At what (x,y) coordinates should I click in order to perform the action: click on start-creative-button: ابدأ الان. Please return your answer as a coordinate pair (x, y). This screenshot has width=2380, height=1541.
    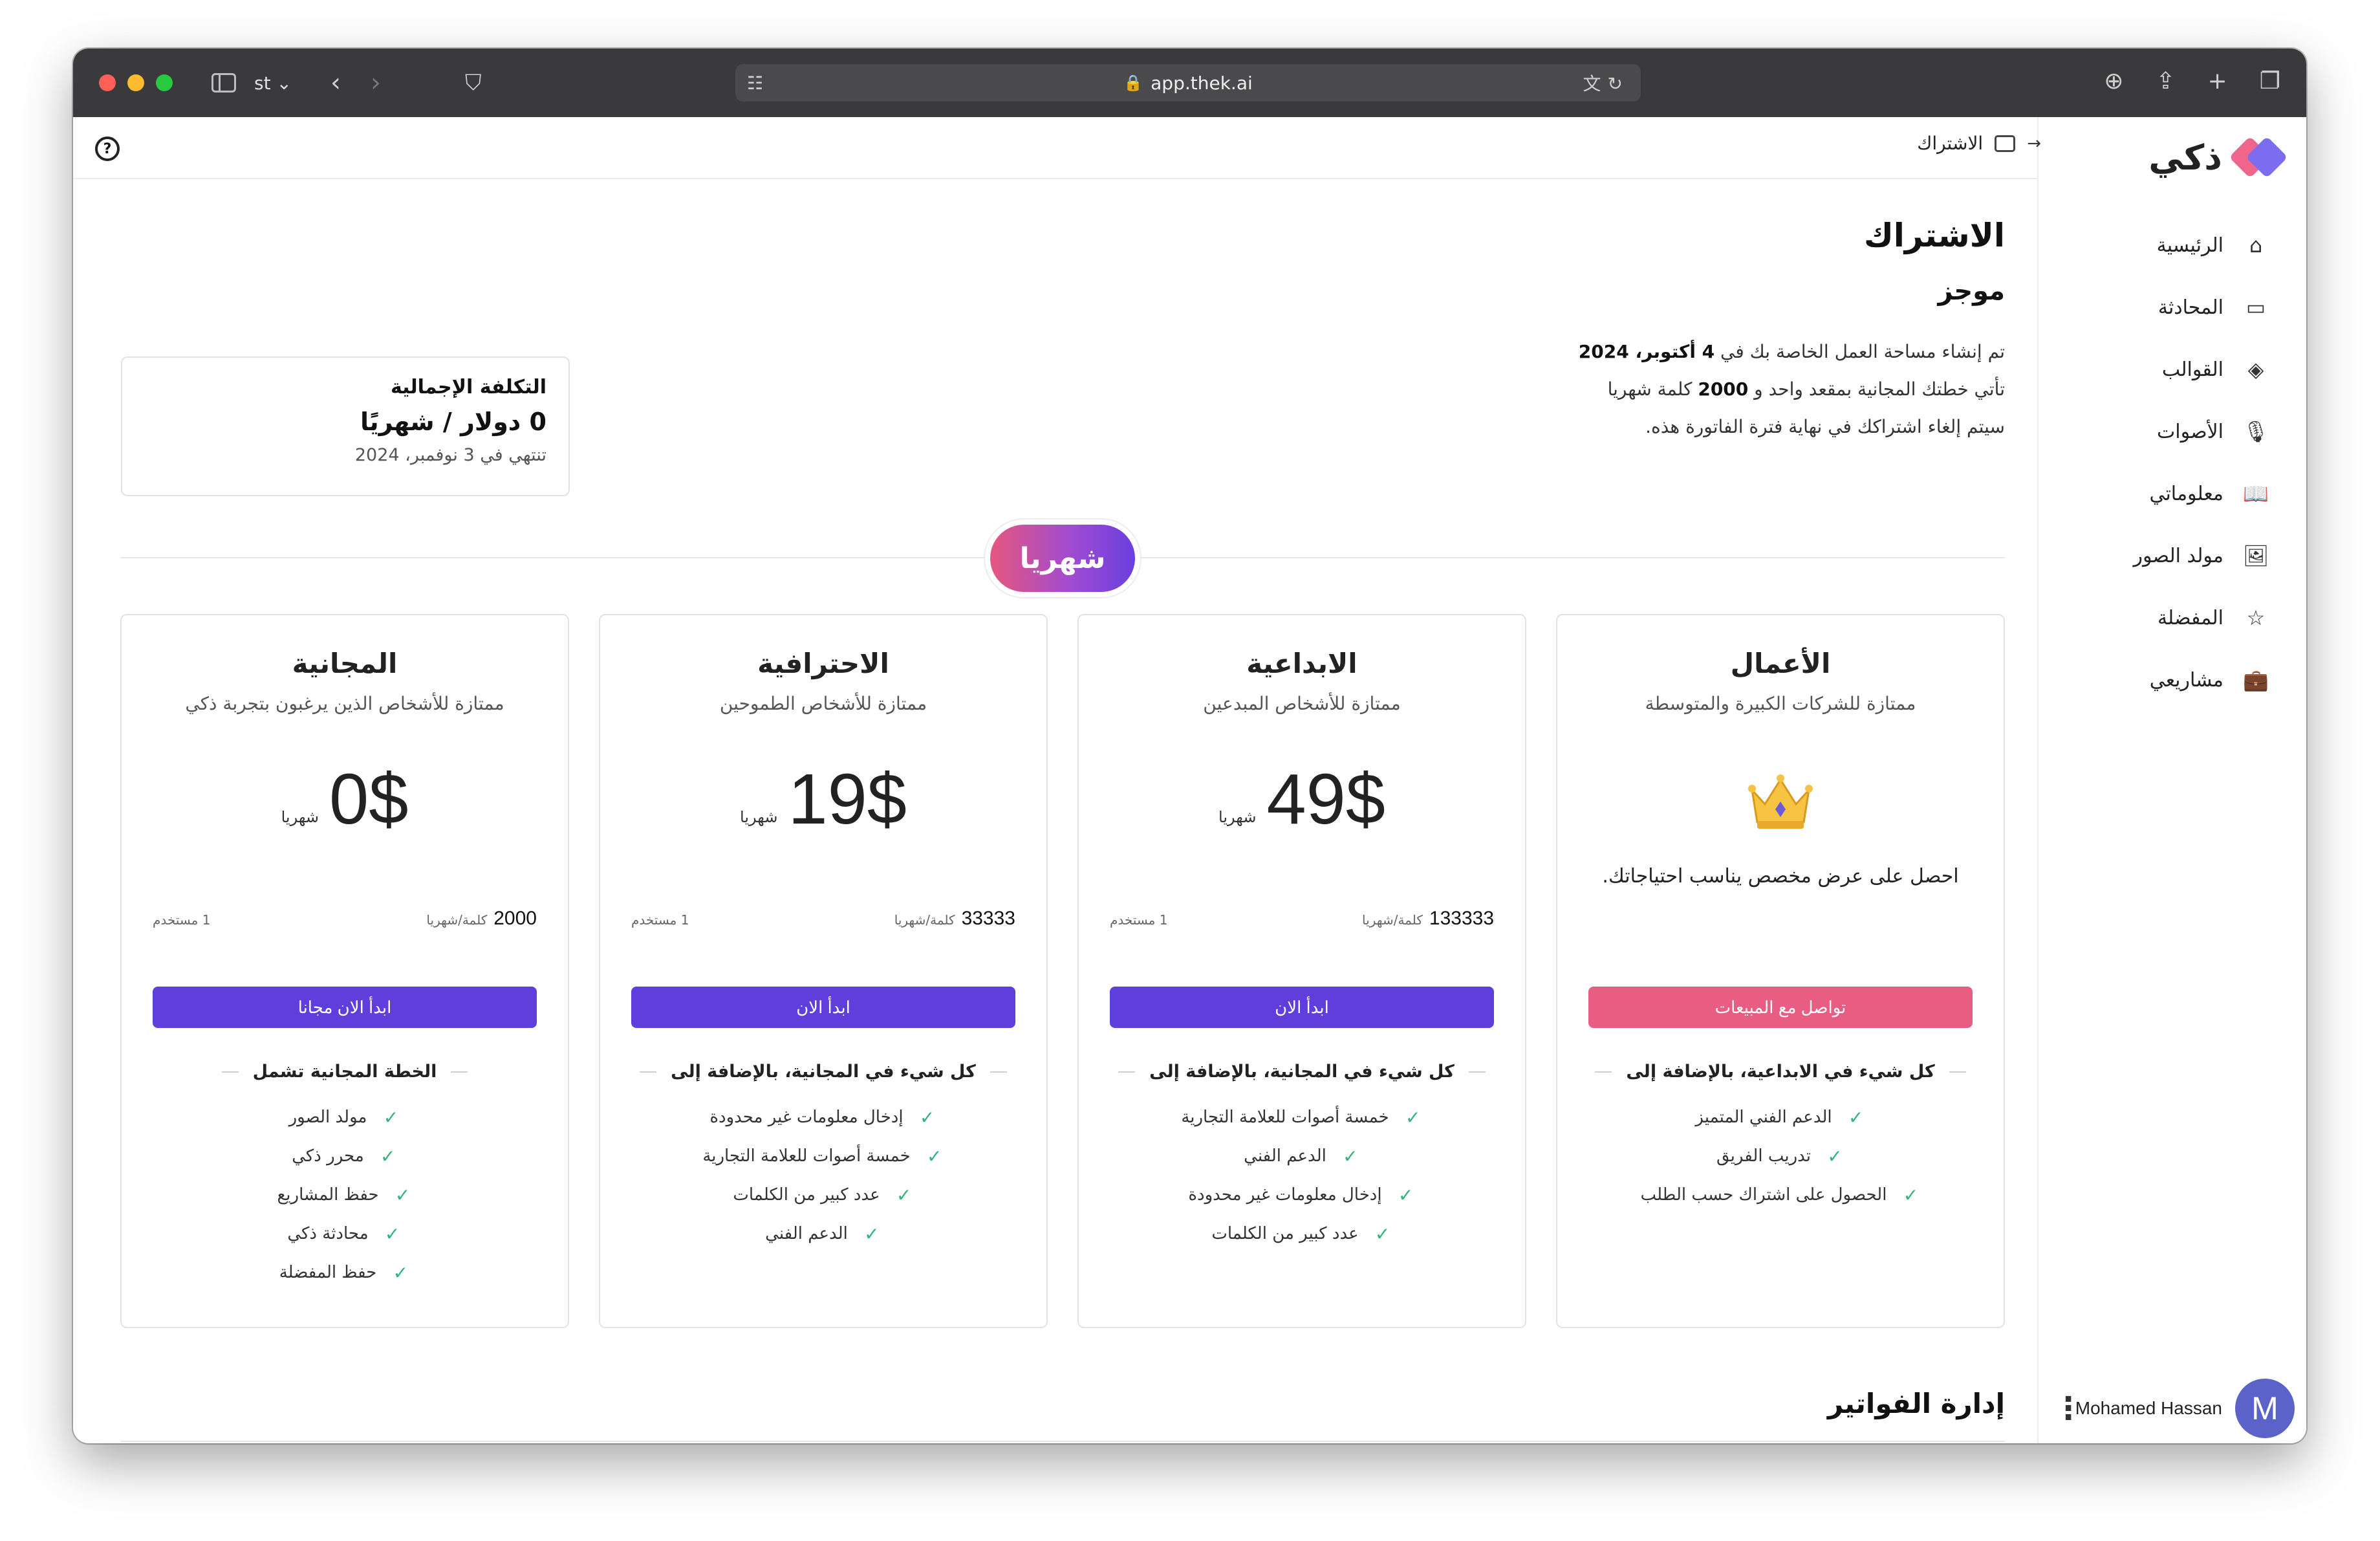
    Looking at the image, I should click on (1302, 1007).